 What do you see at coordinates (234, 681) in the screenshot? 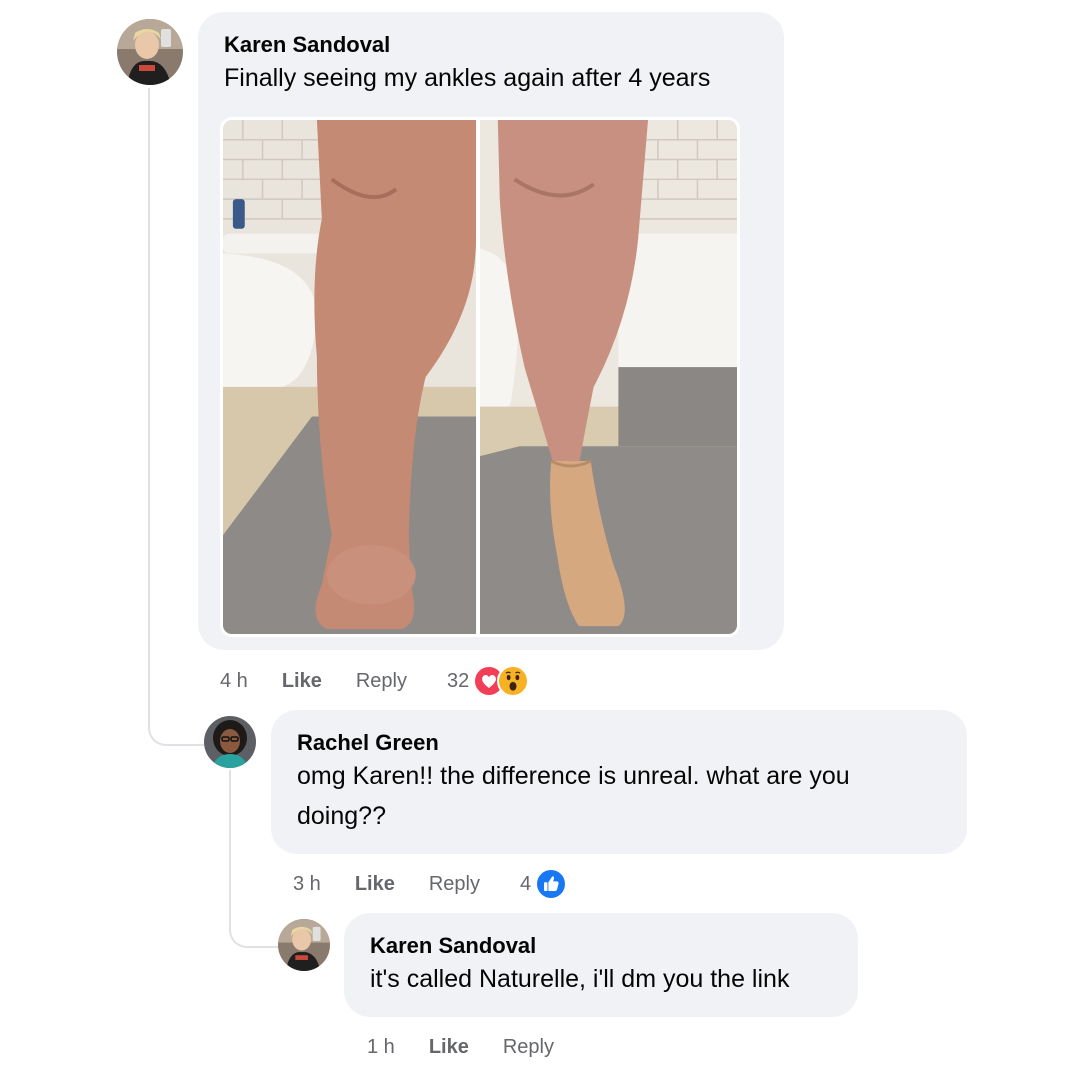
I see `comment-timestamp: 4 h` at bounding box center [234, 681].